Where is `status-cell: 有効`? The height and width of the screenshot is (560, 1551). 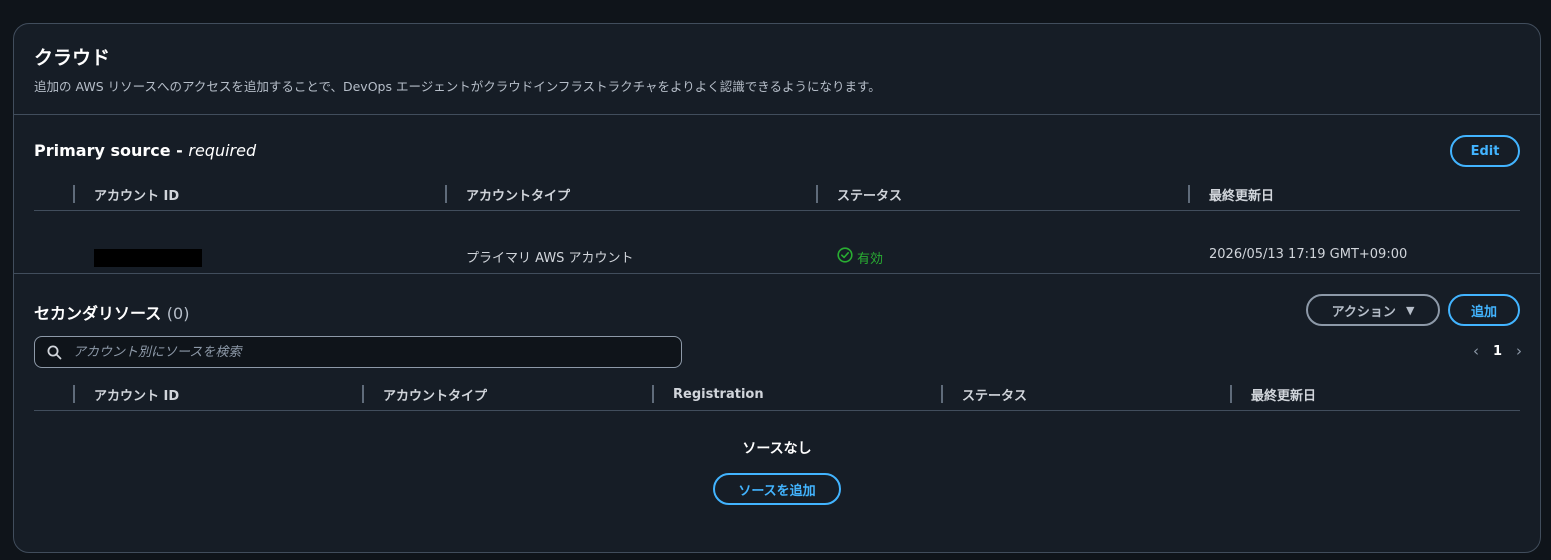 status-cell: 有効 is located at coordinates (860, 257).